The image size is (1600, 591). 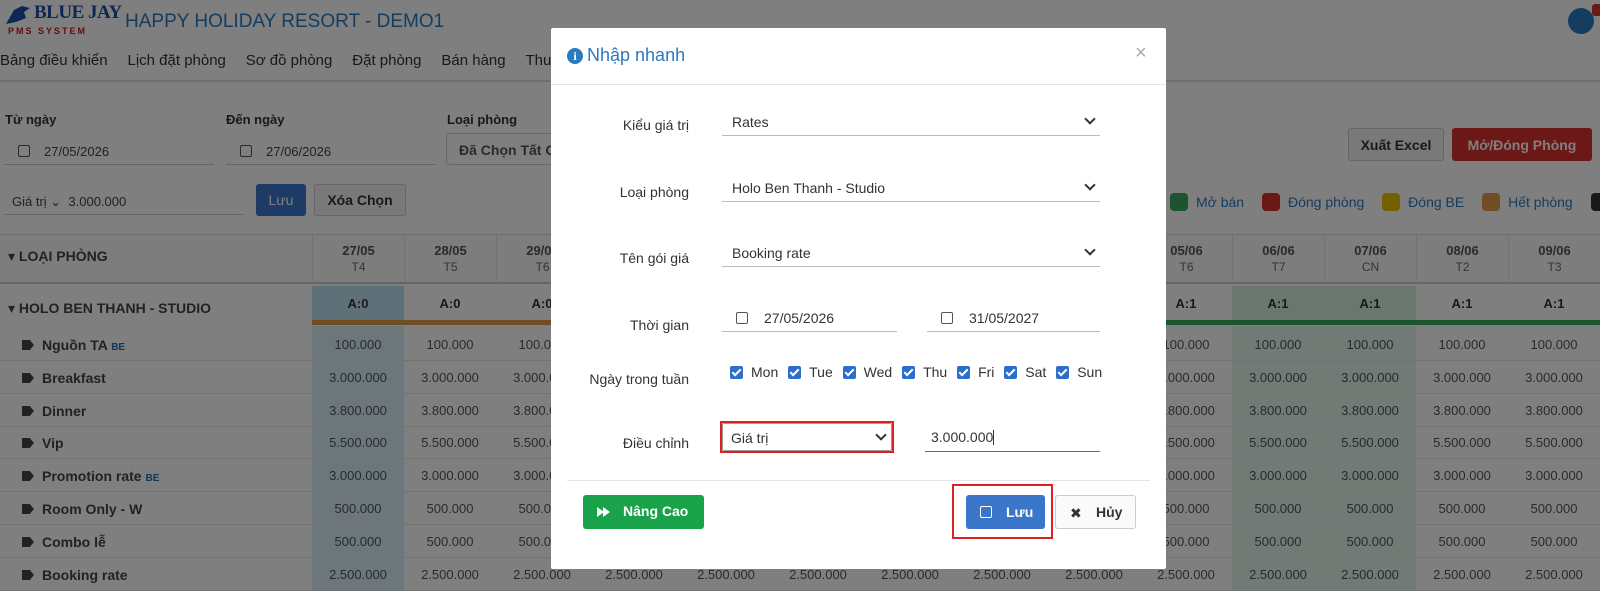 I want to click on info-icon: i, so click(x=575, y=56).